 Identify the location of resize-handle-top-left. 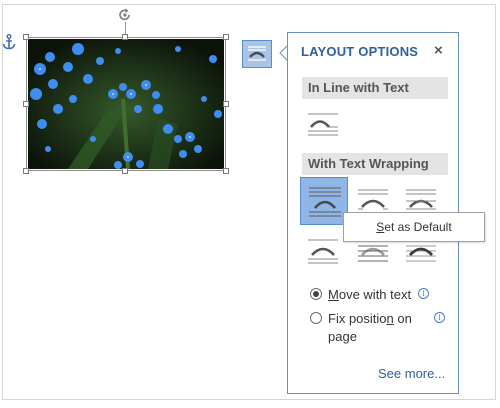
(26, 37).